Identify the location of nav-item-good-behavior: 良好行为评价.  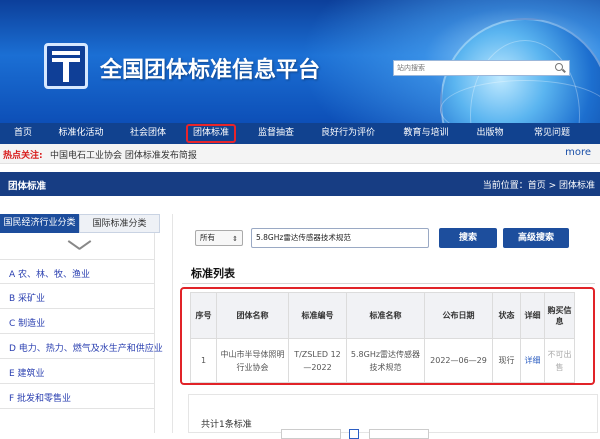
(348, 133).